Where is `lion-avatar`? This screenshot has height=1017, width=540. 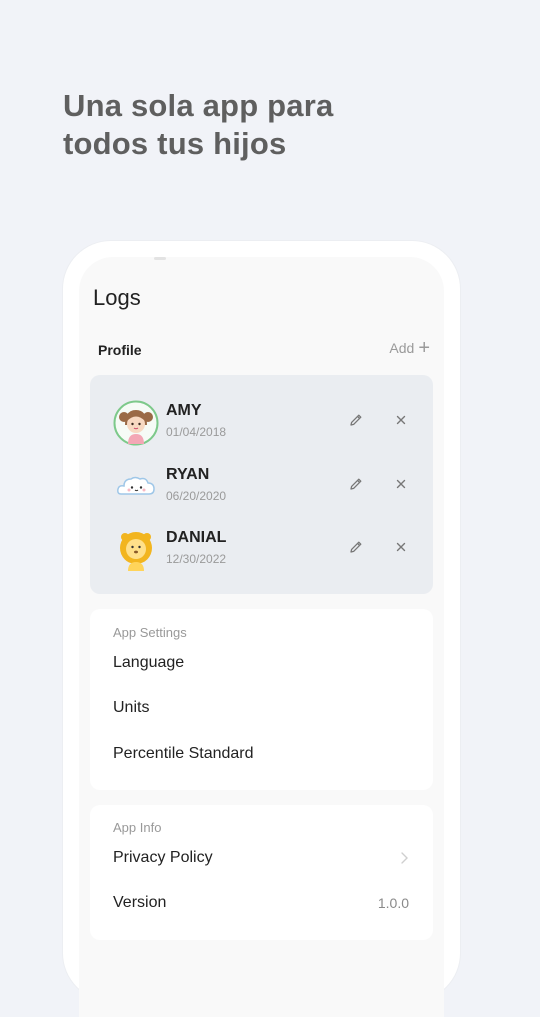
lion-avatar is located at coordinates (136, 551).